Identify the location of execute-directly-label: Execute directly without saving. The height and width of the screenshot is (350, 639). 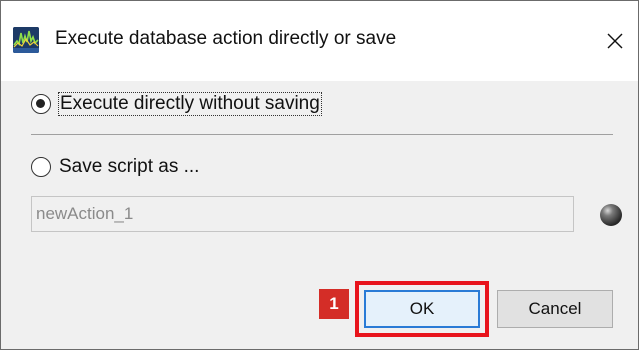
(190, 104).